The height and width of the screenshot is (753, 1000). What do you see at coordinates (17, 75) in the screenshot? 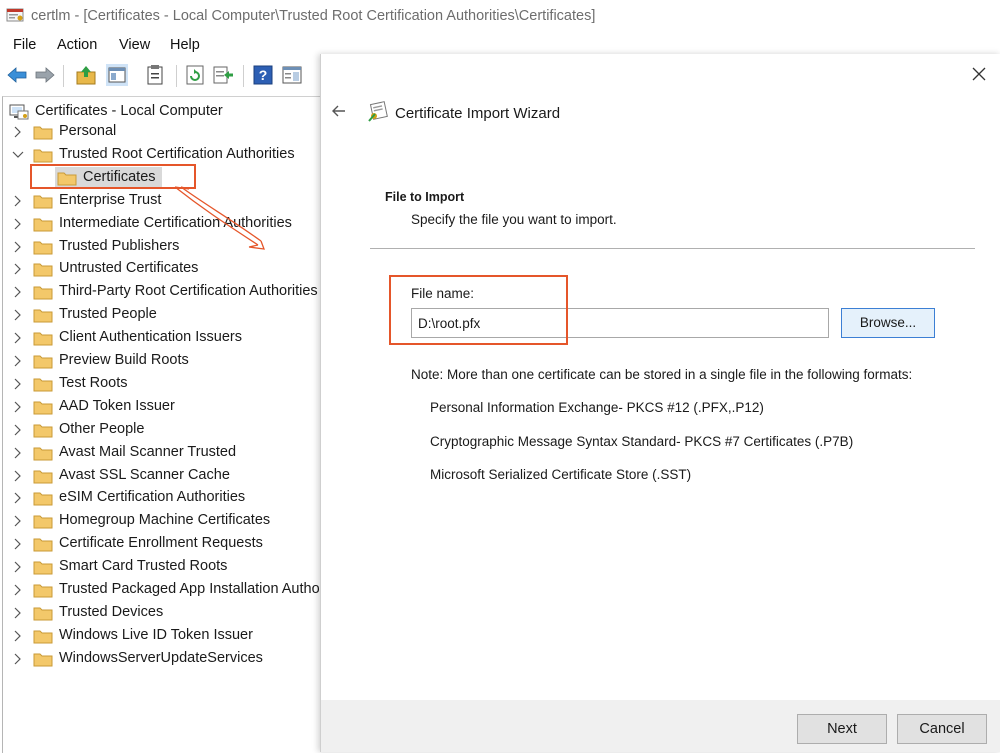
I see `back-icon` at bounding box center [17, 75].